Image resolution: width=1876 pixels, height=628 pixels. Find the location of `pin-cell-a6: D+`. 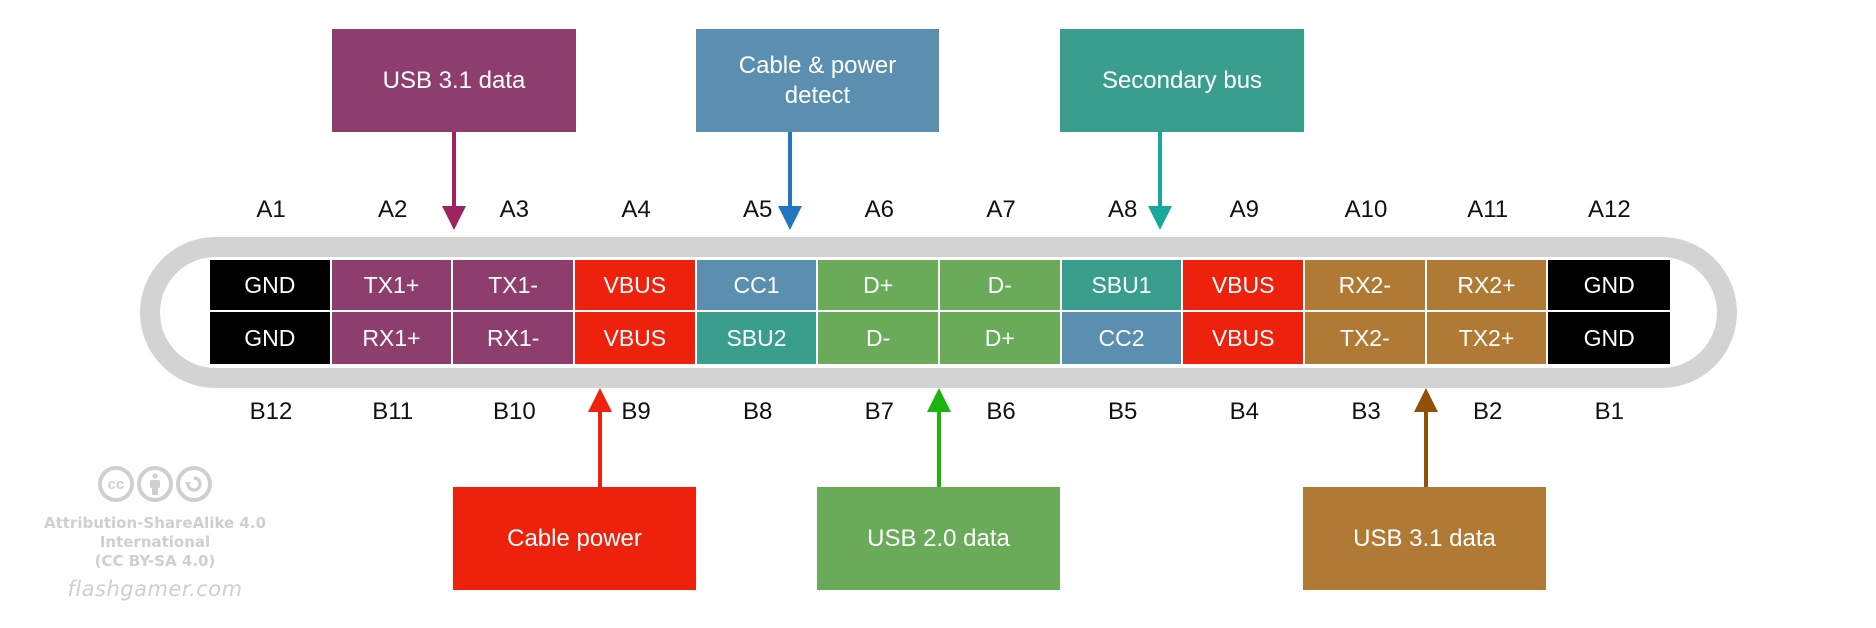

pin-cell-a6: D+ is located at coordinates (879, 286).